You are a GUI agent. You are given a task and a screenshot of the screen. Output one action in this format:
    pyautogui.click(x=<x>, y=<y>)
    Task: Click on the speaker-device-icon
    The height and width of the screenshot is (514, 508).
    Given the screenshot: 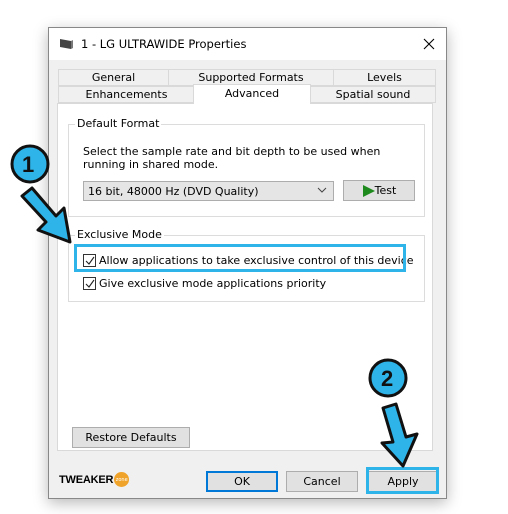 What is the action you would take?
    pyautogui.click(x=66, y=44)
    